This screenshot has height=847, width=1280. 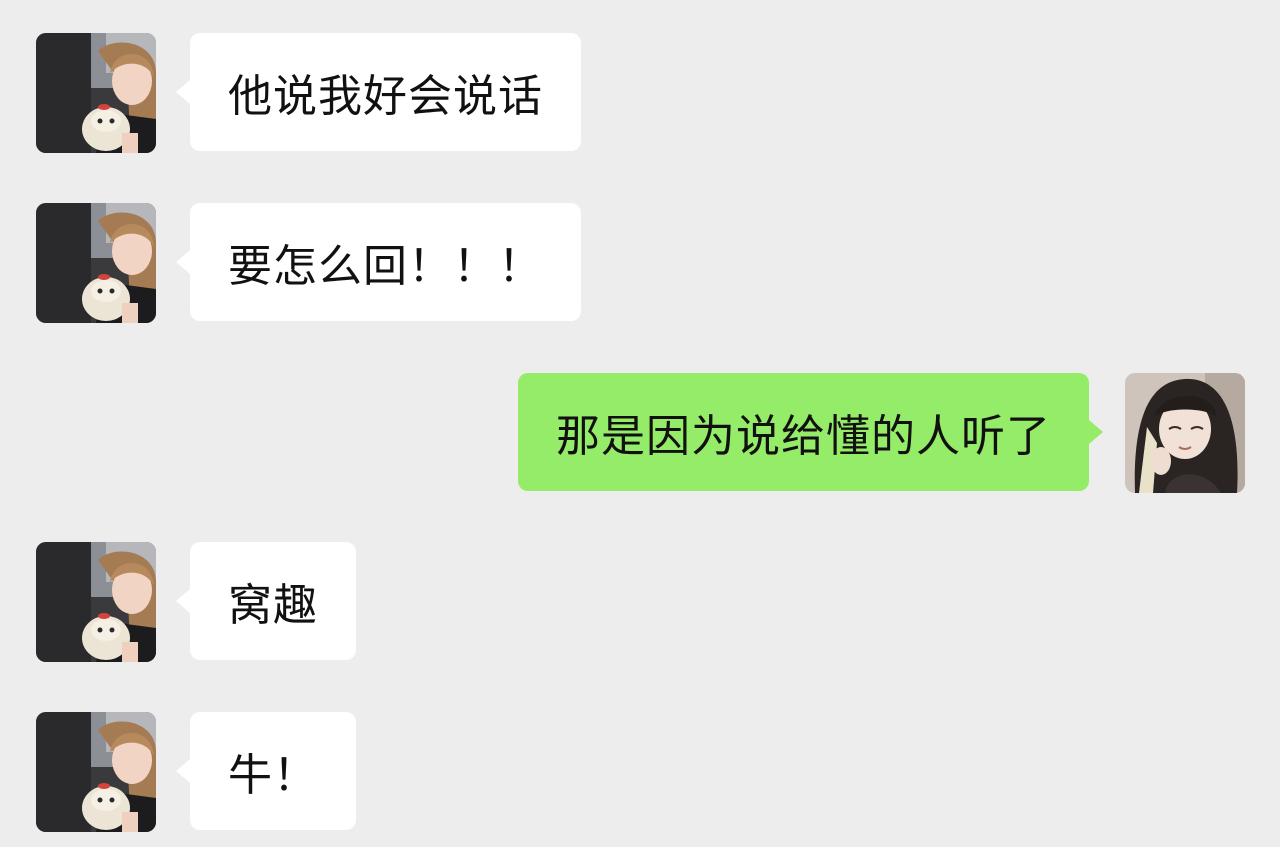 What do you see at coordinates (385, 96) in the screenshot?
I see `message-text: 他说我好会说话` at bounding box center [385, 96].